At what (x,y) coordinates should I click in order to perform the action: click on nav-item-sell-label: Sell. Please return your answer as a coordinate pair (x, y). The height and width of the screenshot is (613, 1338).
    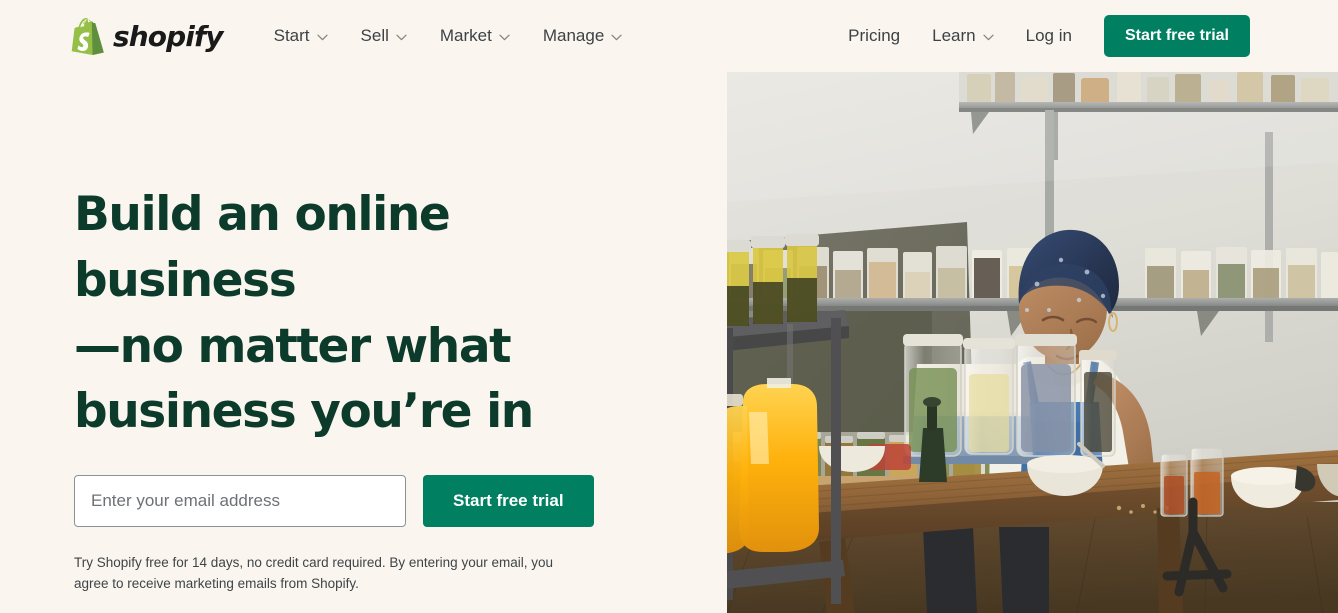
    Looking at the image, I should click on (374, 35).